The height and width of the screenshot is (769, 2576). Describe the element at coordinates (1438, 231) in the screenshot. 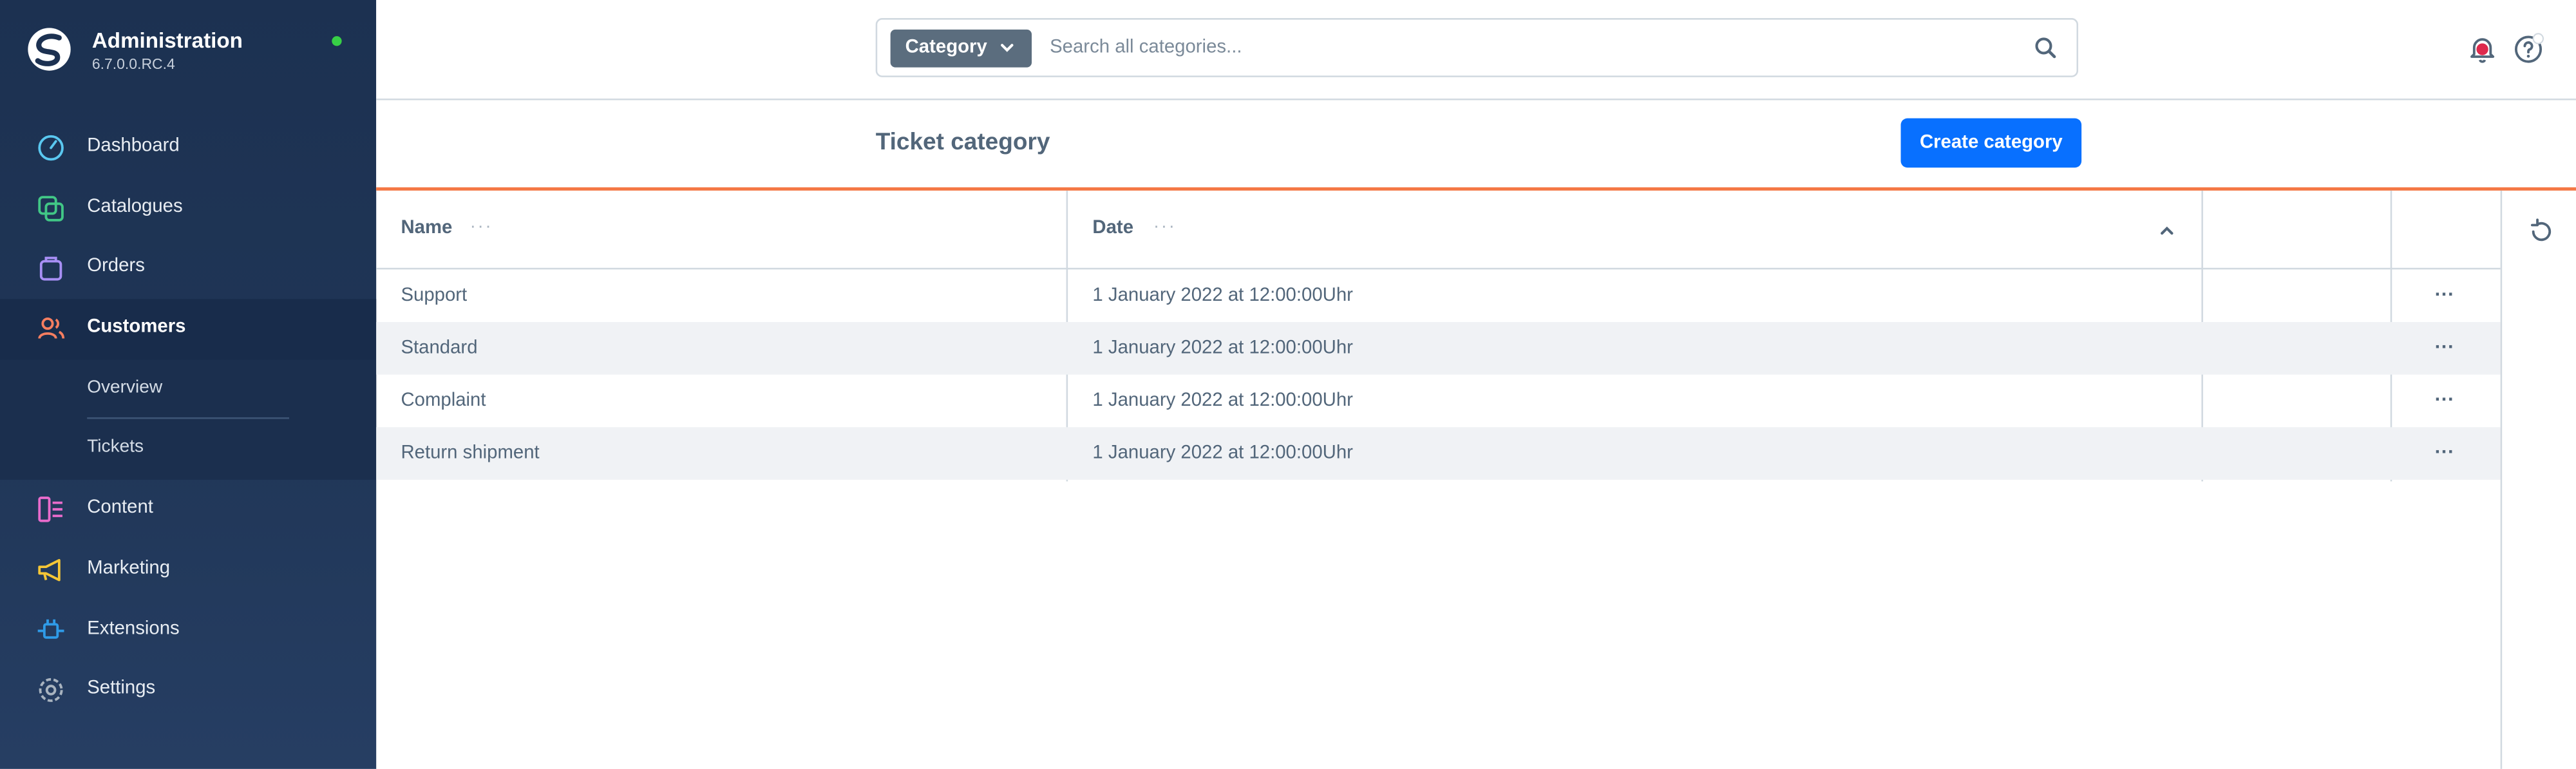

I see `grid-header-row: Name ··· Date ···` at that location.